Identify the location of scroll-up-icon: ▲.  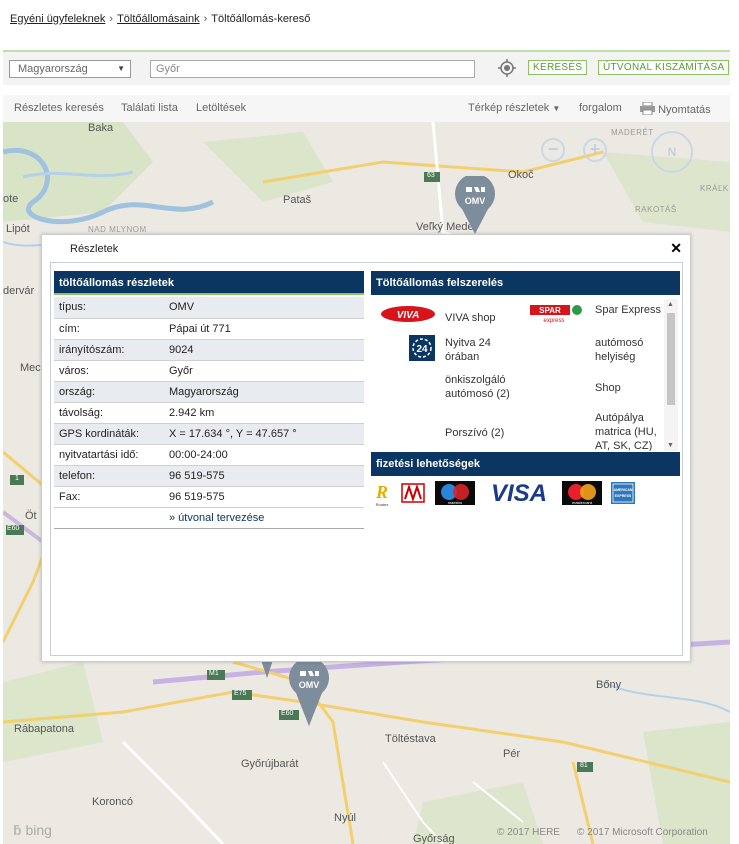
(670, 304).